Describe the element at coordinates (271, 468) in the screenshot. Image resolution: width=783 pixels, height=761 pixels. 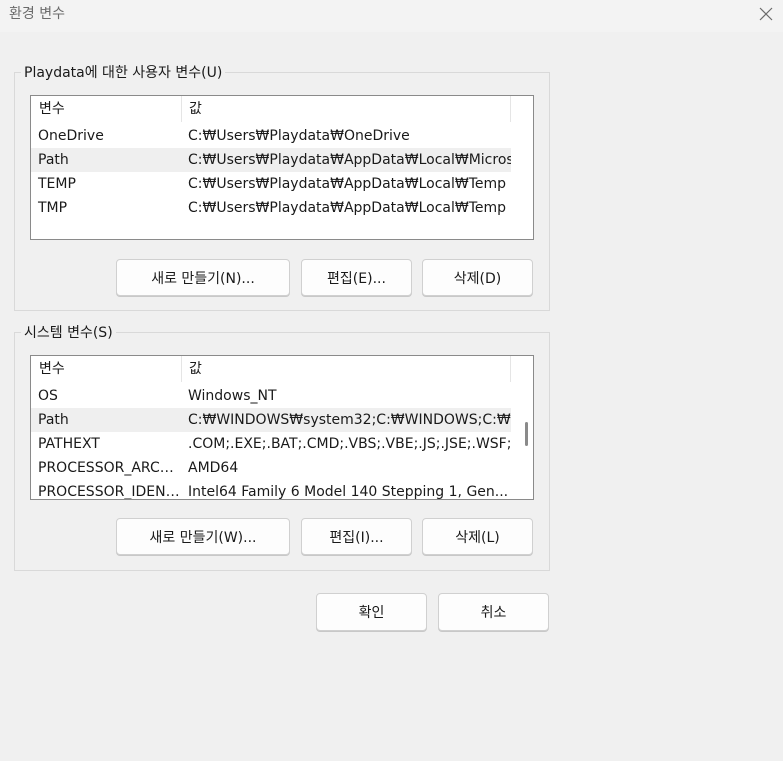
I see `table-row: PROCESSOR_ARCH... AMD64` at that location.